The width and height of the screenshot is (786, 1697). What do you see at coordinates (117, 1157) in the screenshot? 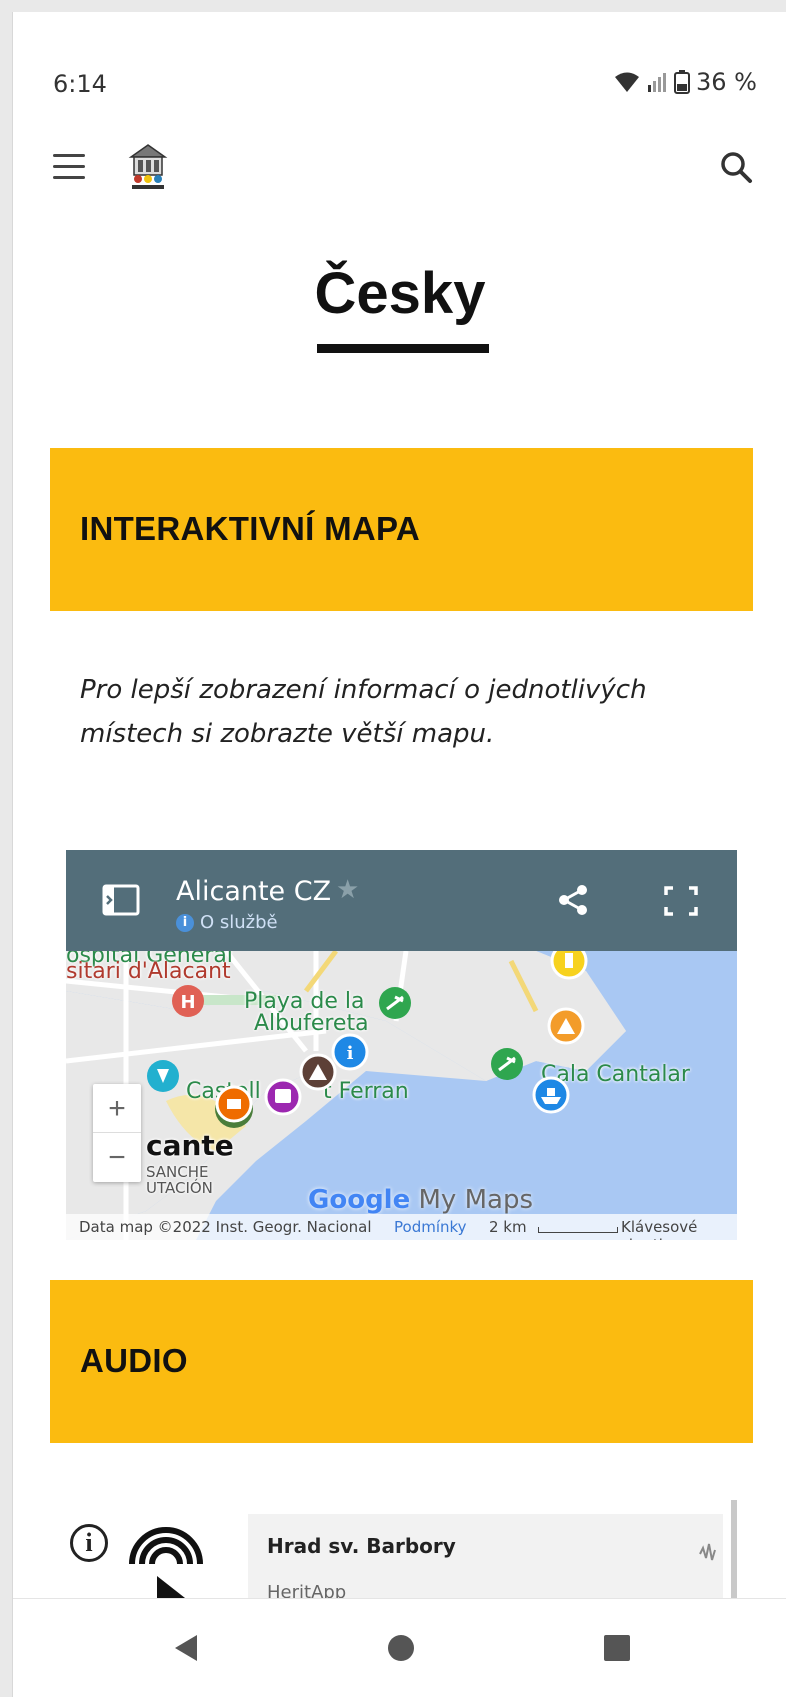
I see `zoom-out-button: −` at bounding box center [117, 1157].